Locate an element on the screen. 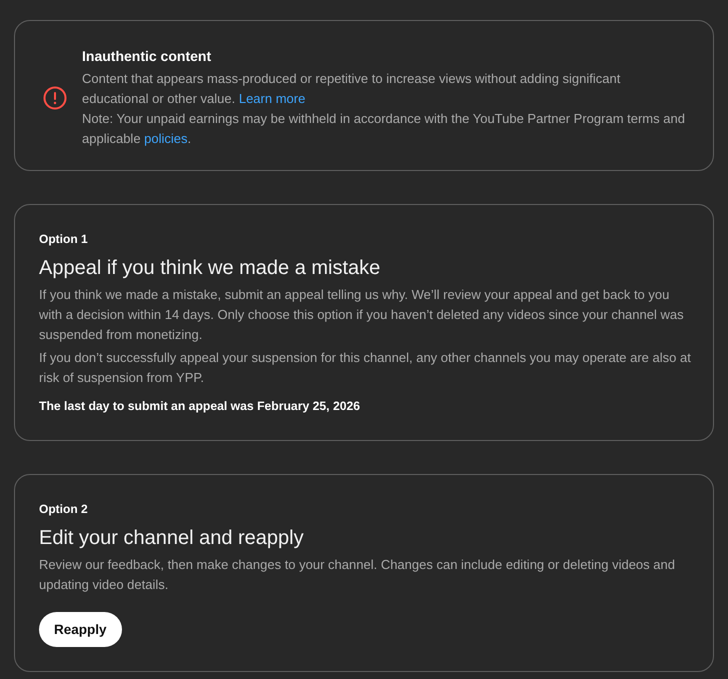 The width and height of the screenshot is (728, 679). alert-icon is located at coordinates (55, 98).